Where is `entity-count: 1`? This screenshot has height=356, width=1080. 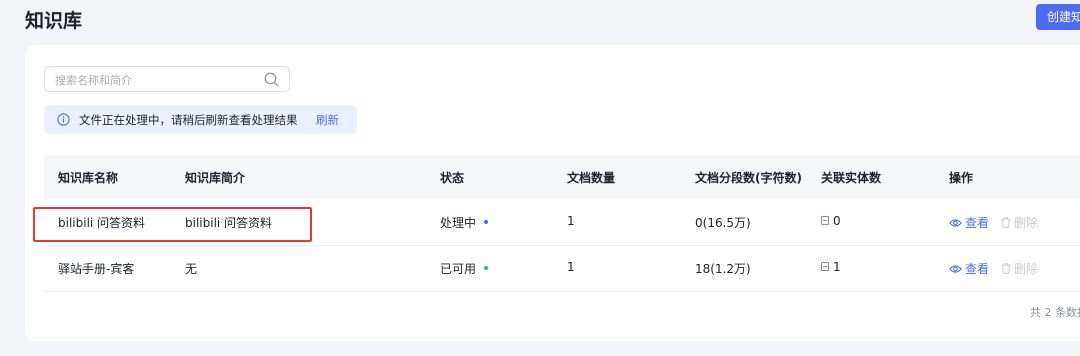 entity-count: 1 is located at coordinates (837, 267).